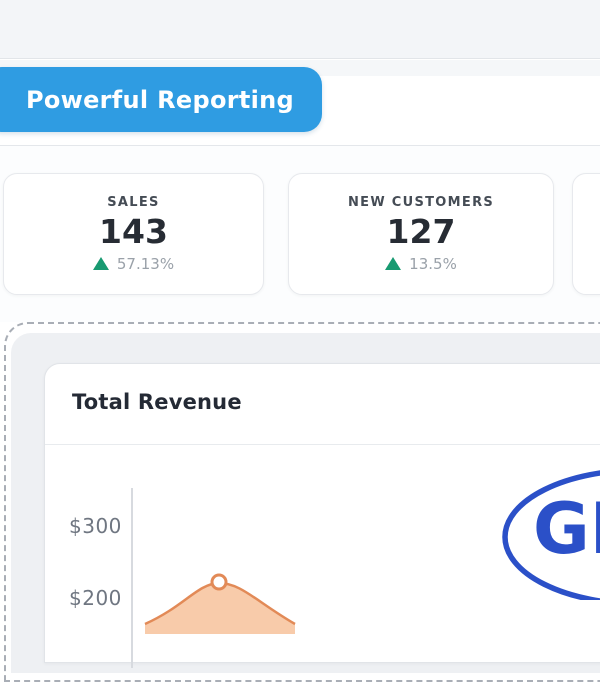 The height and width of the screenshot is (682, 600). Describe the element at coordinates (145, 263) in the screenshot. I see `delta-percentage: 57.13%` at that location.